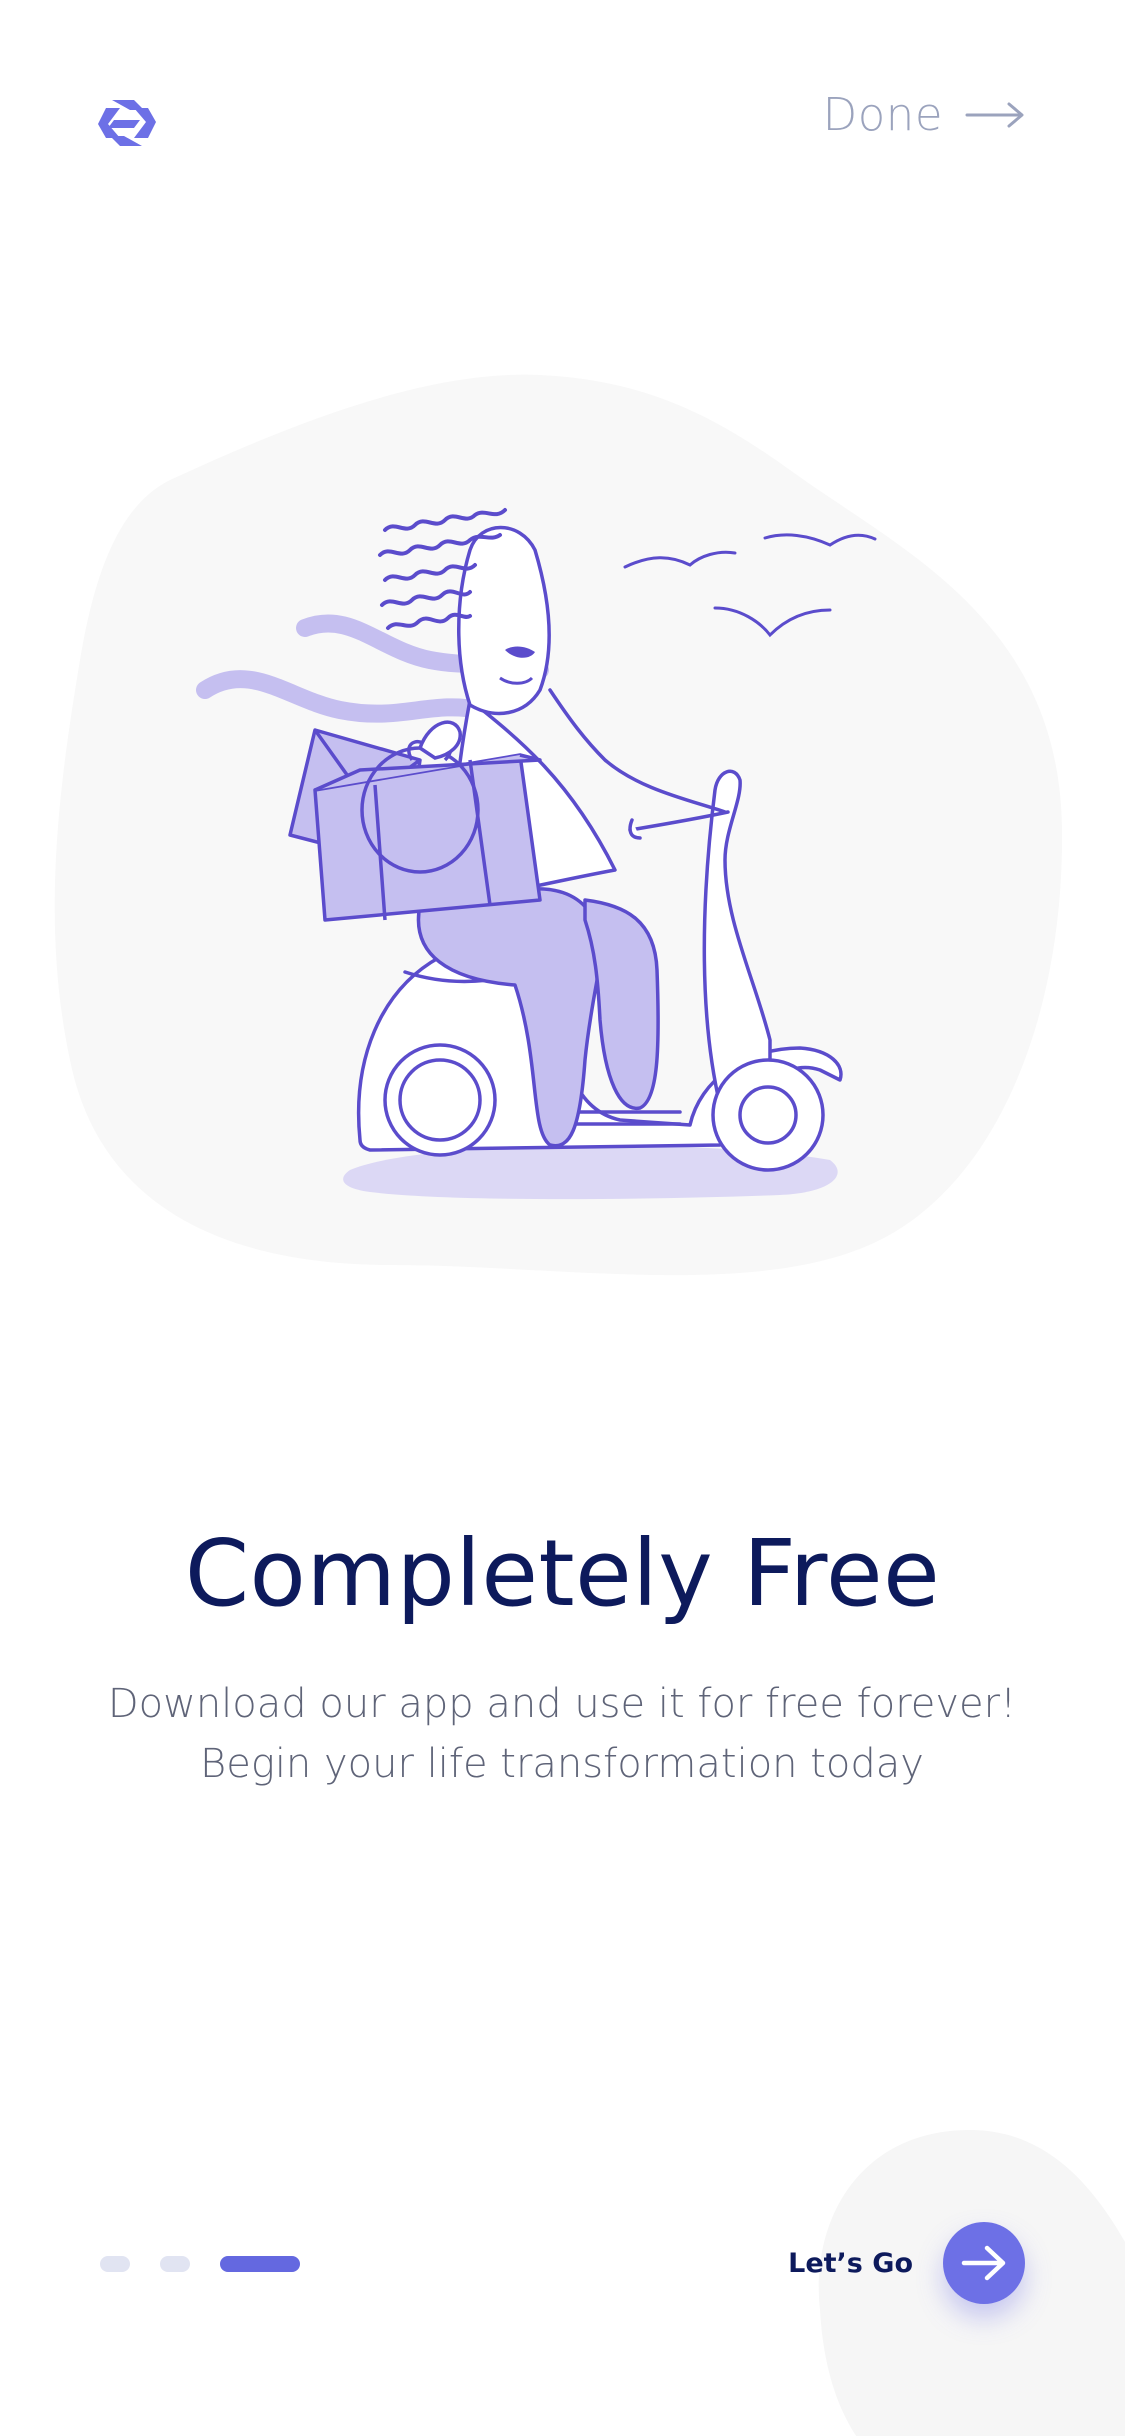 The height and width of the screenshot is (2436, 1125). I want to click on done-label: Done, so click(882, 114).